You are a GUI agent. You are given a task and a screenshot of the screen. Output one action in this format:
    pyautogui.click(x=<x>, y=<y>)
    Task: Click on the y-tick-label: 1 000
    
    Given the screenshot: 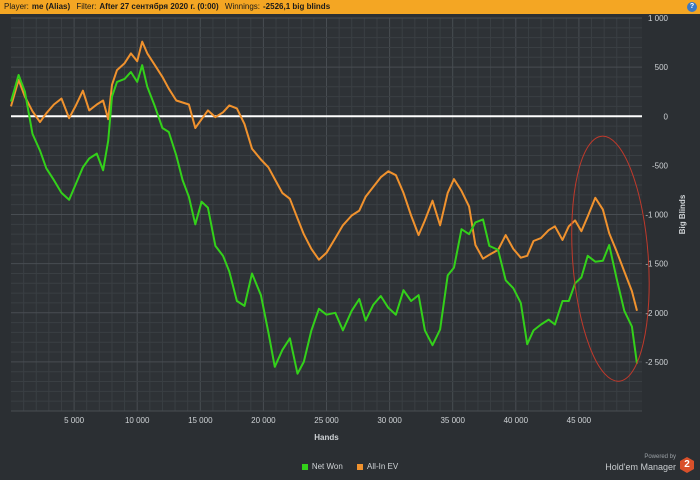 What is the action you would take?
    pyautogui.click(x=658, y=18)
    